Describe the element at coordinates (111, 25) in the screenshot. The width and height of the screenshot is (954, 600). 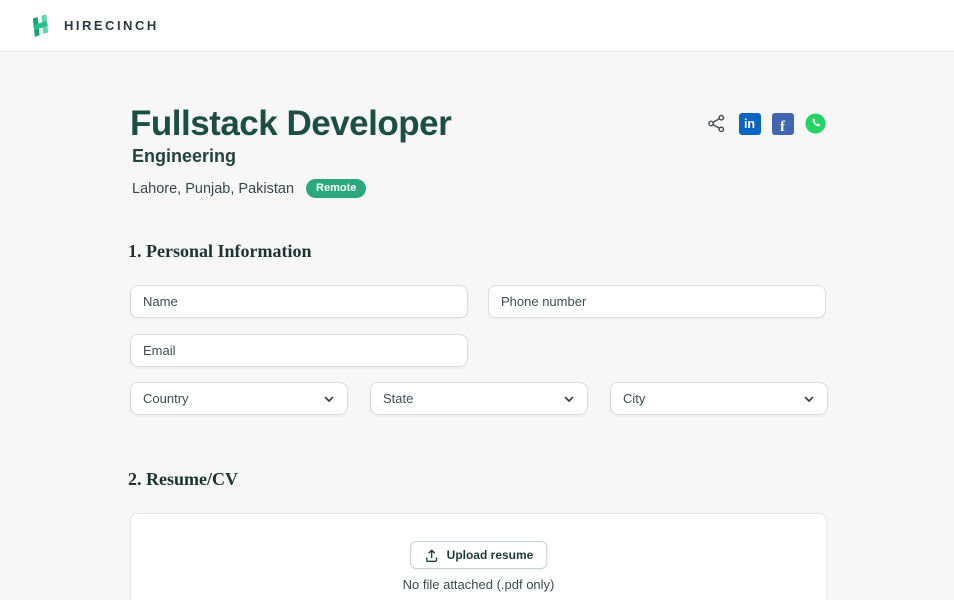
I see `brand-name: HIRECINCH` at that location.